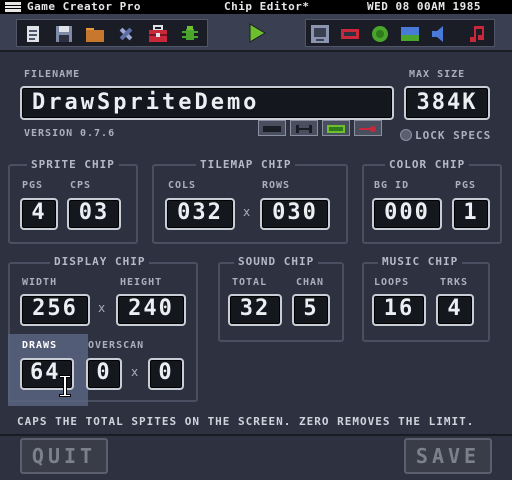  Describe the element at coordinates (52, 74) in the screenshot. I see `filename-label: FILENAME` at that location.